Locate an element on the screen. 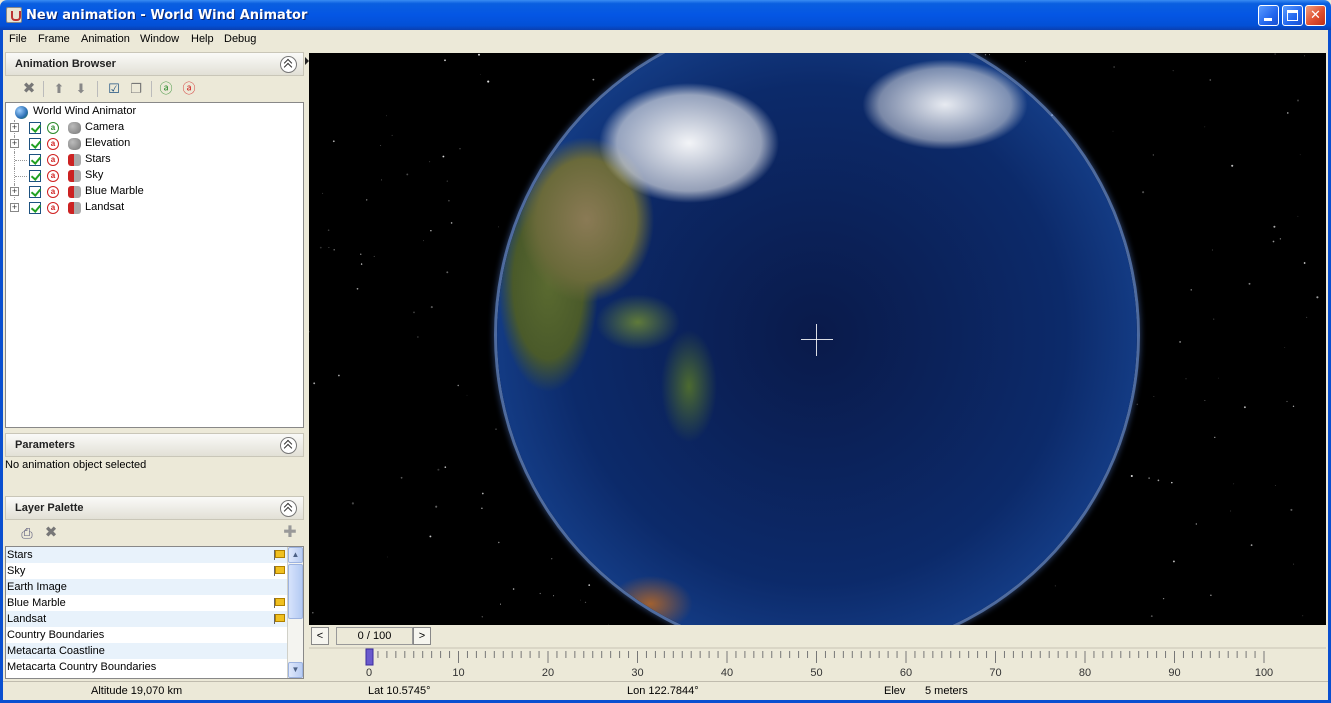 This screenshot has height=703, width=1331. minimize-button is located at coordinates (1268, 15).